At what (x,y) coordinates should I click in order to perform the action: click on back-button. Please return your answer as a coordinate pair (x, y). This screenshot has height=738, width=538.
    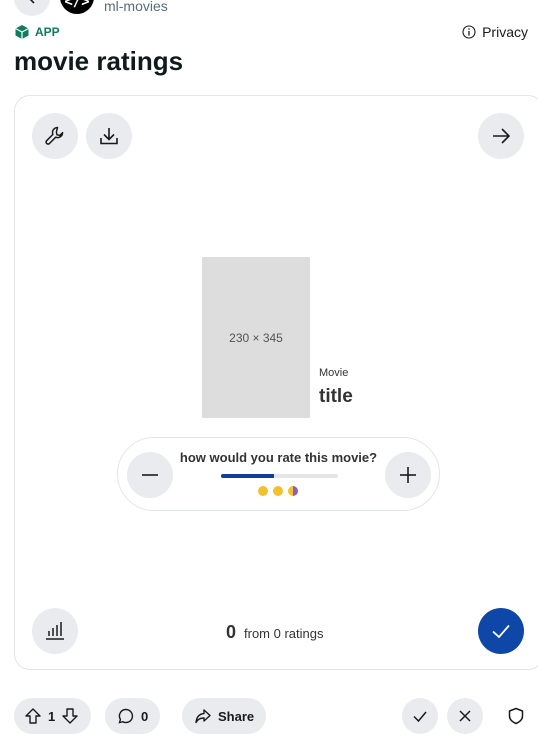
    Looking at the image, I should click on (32, 8).